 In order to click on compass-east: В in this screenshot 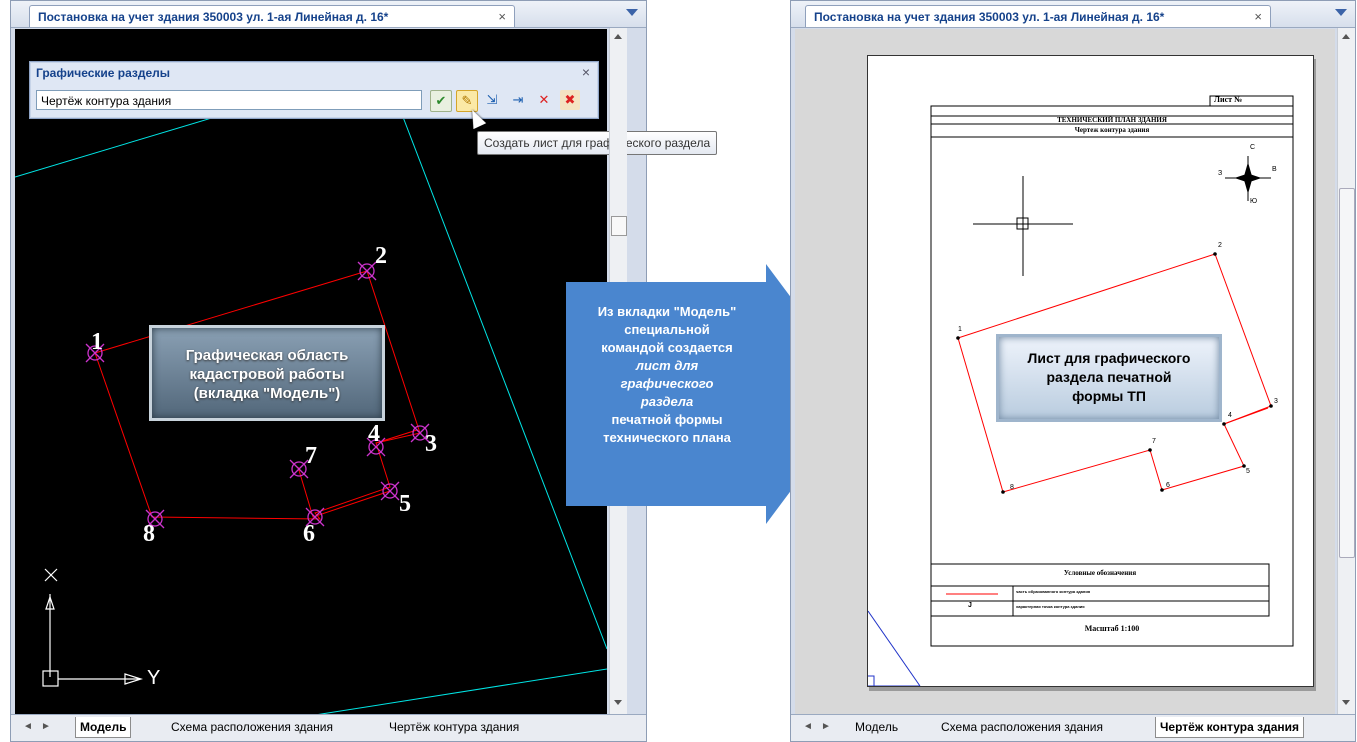, I will do `click(1274, 169)`.